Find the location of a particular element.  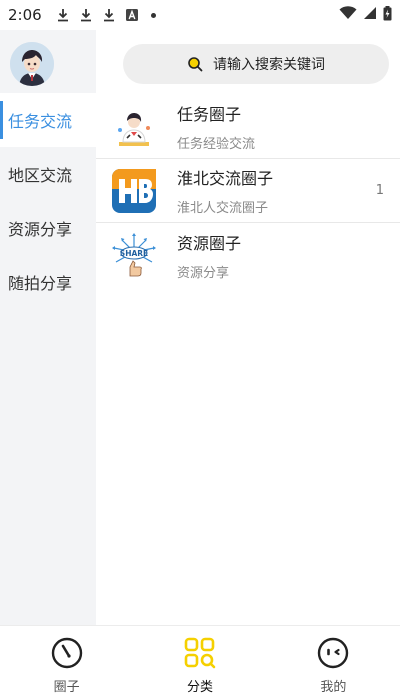

nav-label: 我的 is located at coordinates (333, 687).